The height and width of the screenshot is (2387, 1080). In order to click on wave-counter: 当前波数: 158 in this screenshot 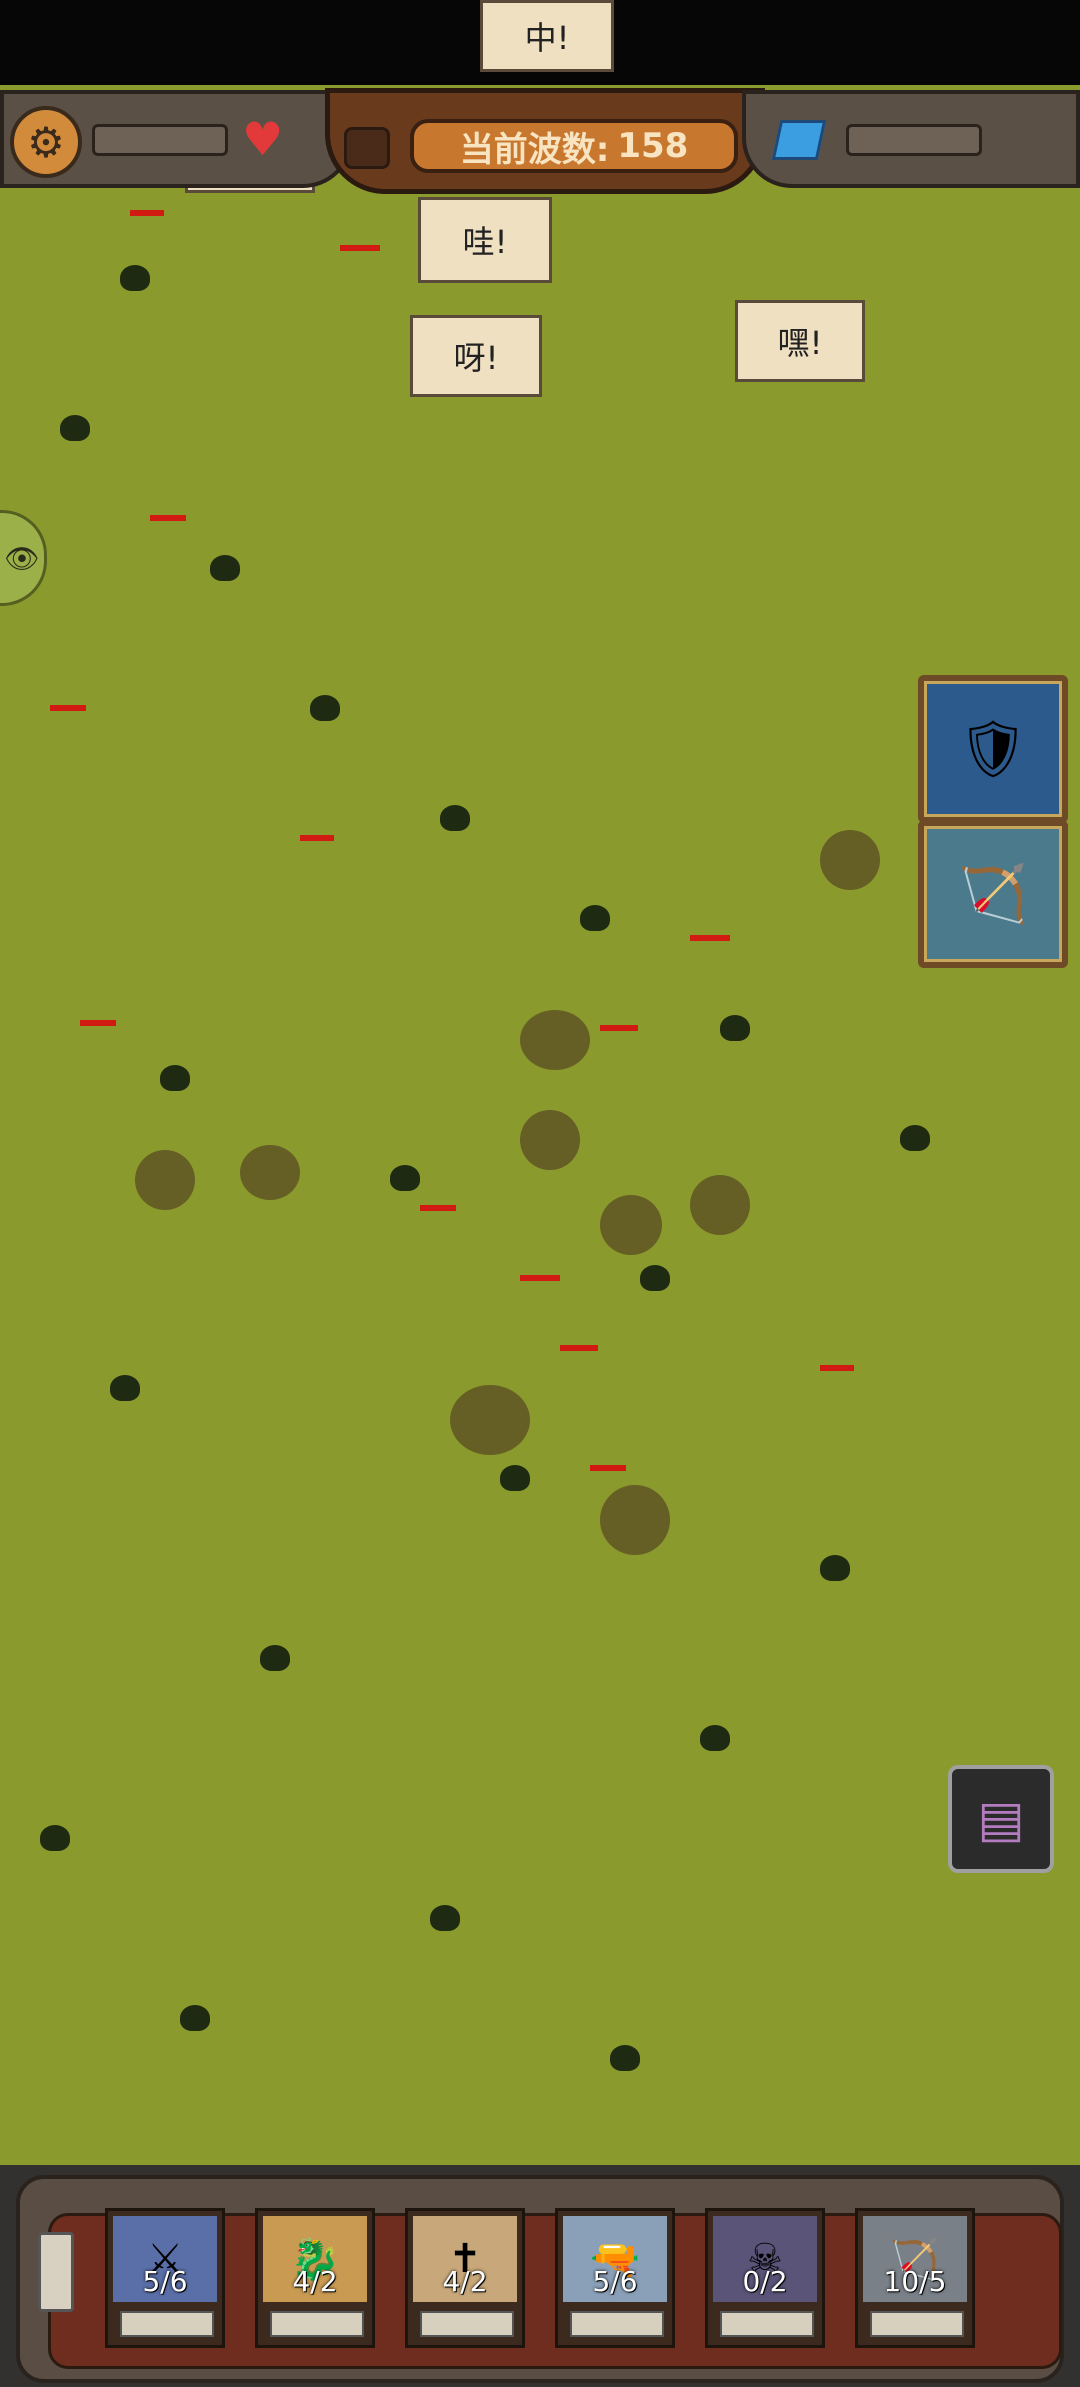, I will do `click(545, 141)`.